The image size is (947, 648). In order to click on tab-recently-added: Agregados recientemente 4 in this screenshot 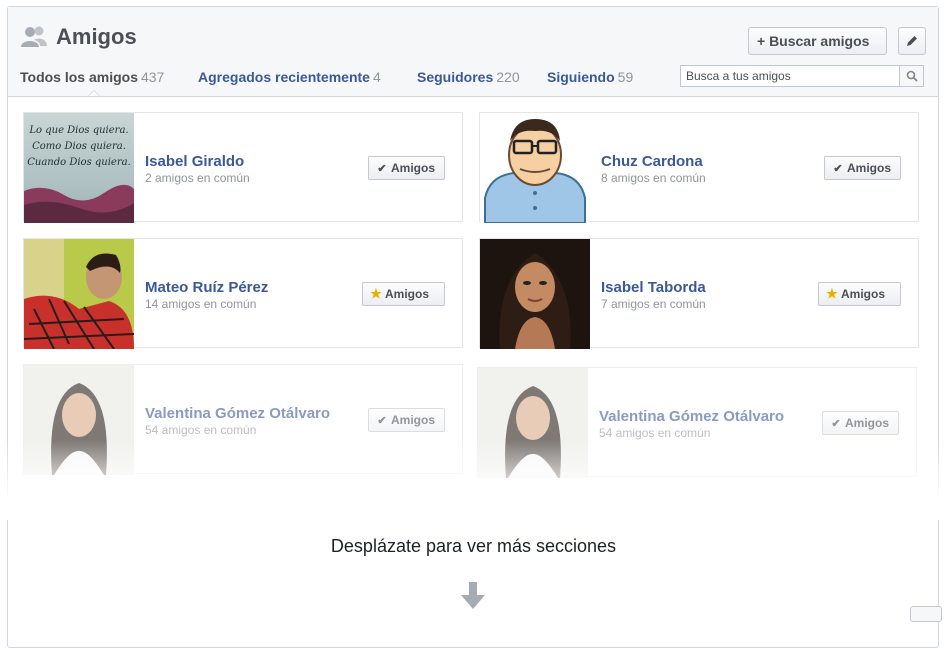, I will do `click(289, 77)`.